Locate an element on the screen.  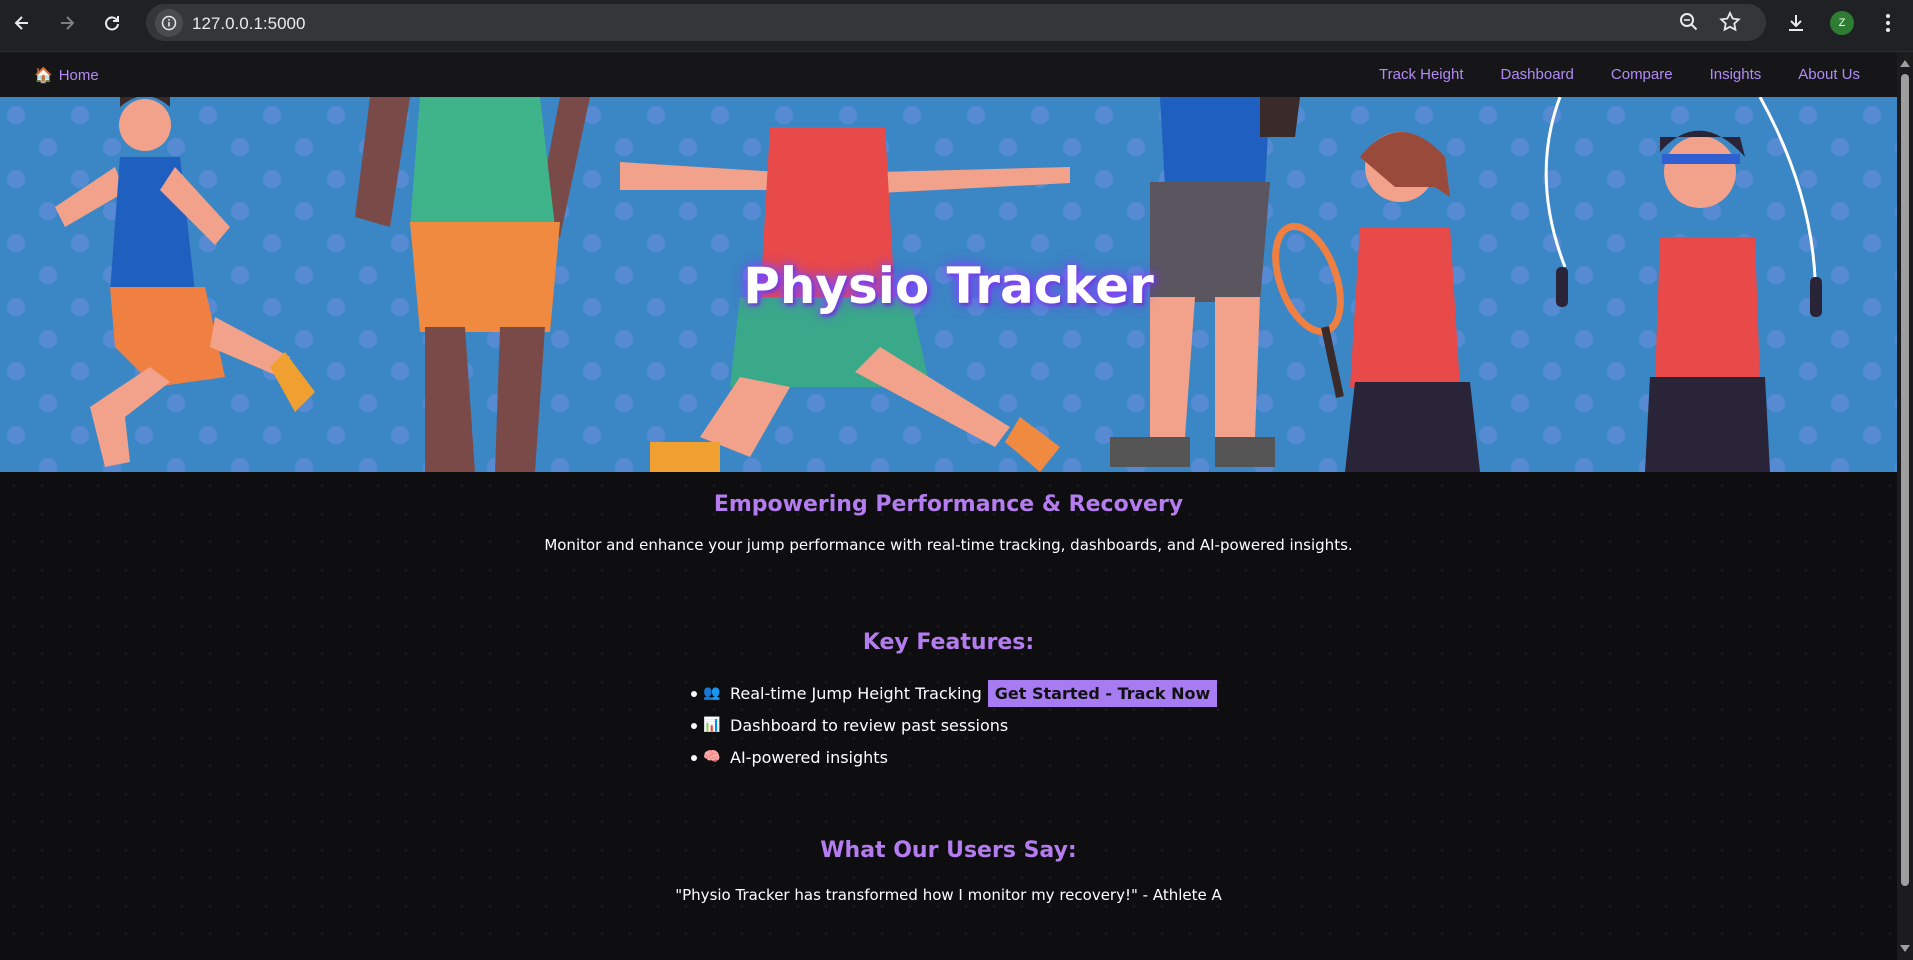
hero-title: Physio Tracker is located at coordinates (948, 286).